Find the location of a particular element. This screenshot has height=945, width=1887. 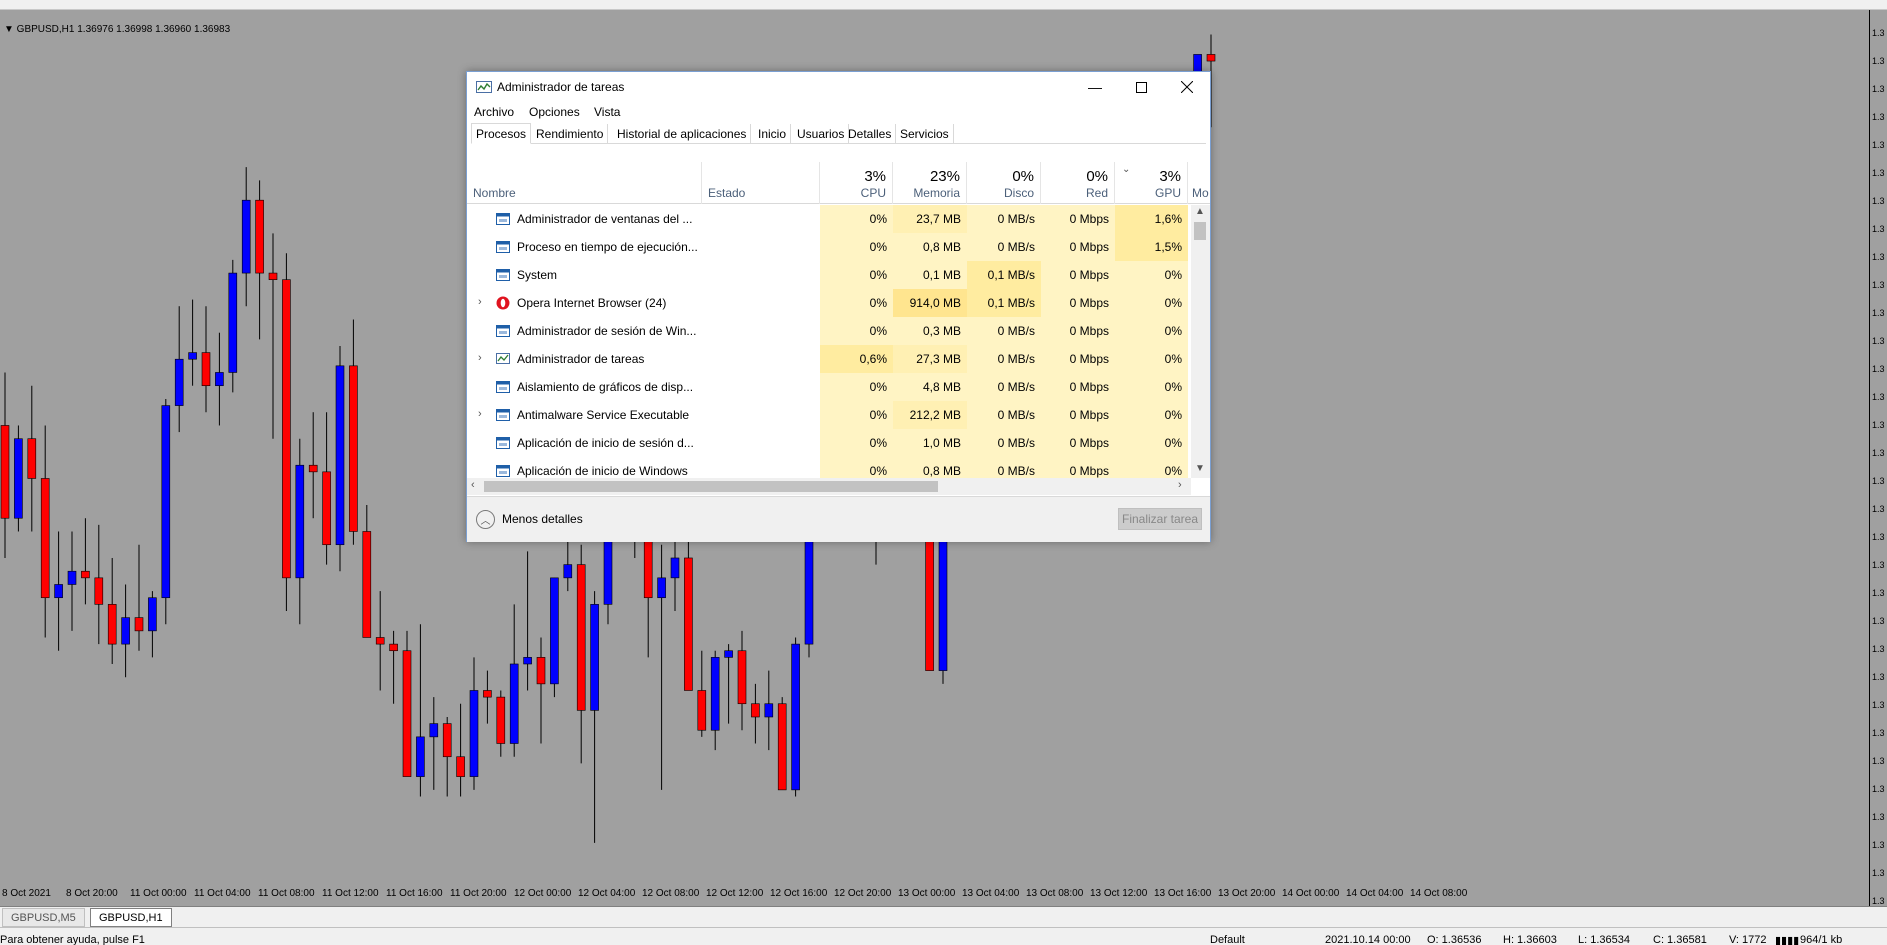

column-red: 0% Red is located at coordinates (1078, 183).